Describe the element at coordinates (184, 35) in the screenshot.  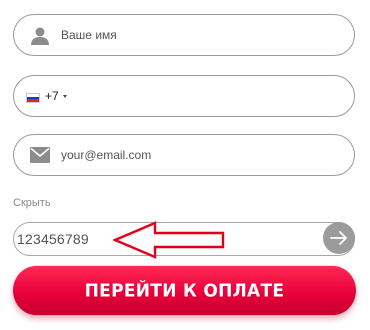
I see `name-field: Ваше имя` at that location.